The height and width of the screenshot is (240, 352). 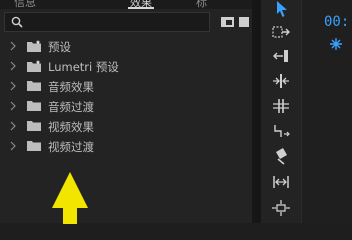 What do you see at coordinates (281, 131) in the screenshot?
I see `slip-tool-icon` at bounding box center [281, 131].